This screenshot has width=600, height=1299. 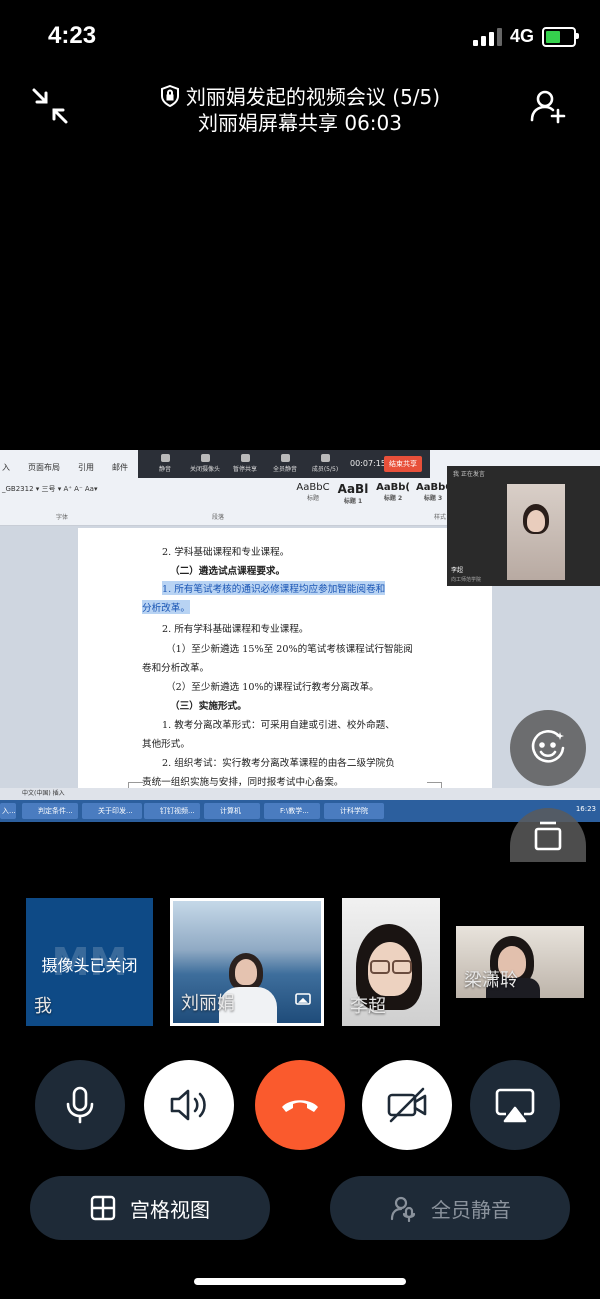 I want to click on mute-all-button: 全员静音, so click(x=450, y=1208).